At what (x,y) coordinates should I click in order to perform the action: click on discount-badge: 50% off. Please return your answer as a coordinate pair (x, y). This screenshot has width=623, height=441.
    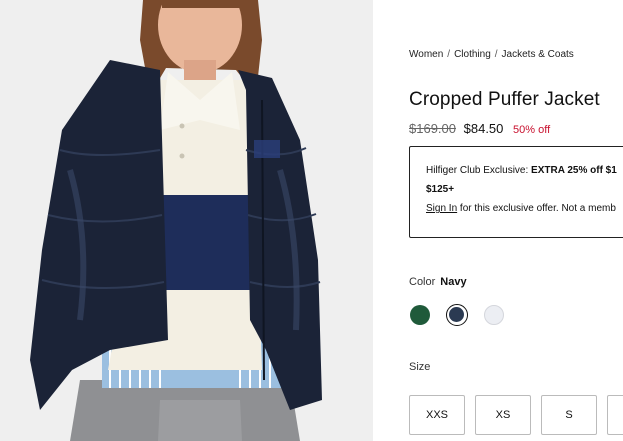
    Looking at the image, I should click on (532, 130).